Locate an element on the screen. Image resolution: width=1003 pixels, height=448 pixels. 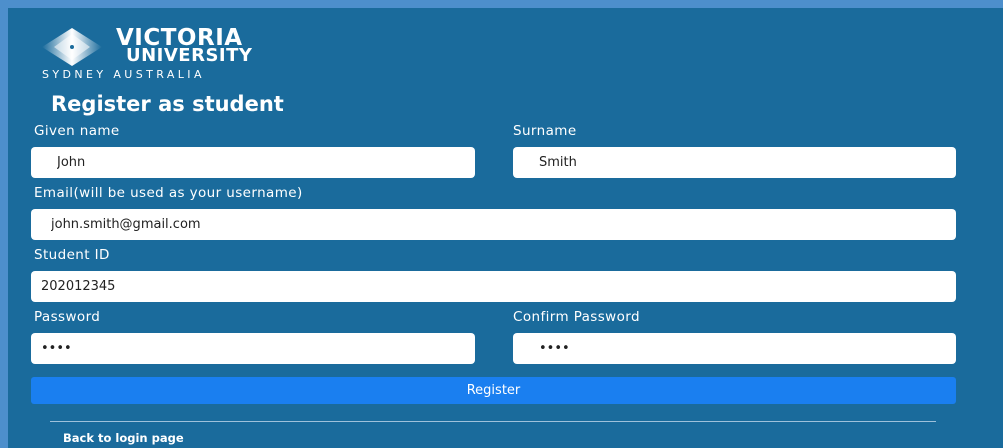
given-name-label: Given name is located at coordinates (77, 131).